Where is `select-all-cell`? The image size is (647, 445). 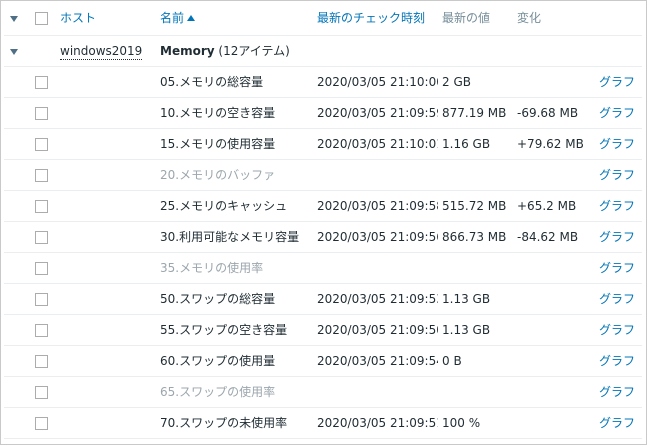 select-all-cell is located at coordinates (43, 18).